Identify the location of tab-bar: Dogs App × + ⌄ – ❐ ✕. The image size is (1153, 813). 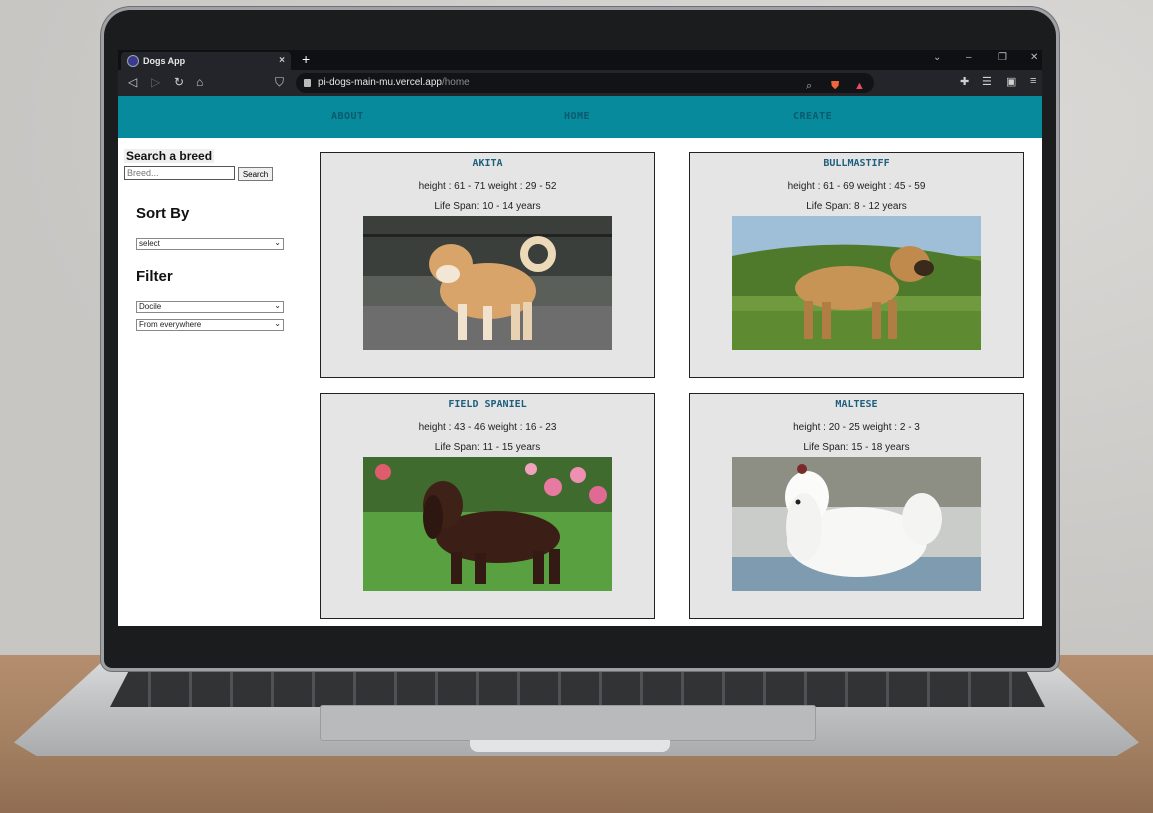
(580, 60).